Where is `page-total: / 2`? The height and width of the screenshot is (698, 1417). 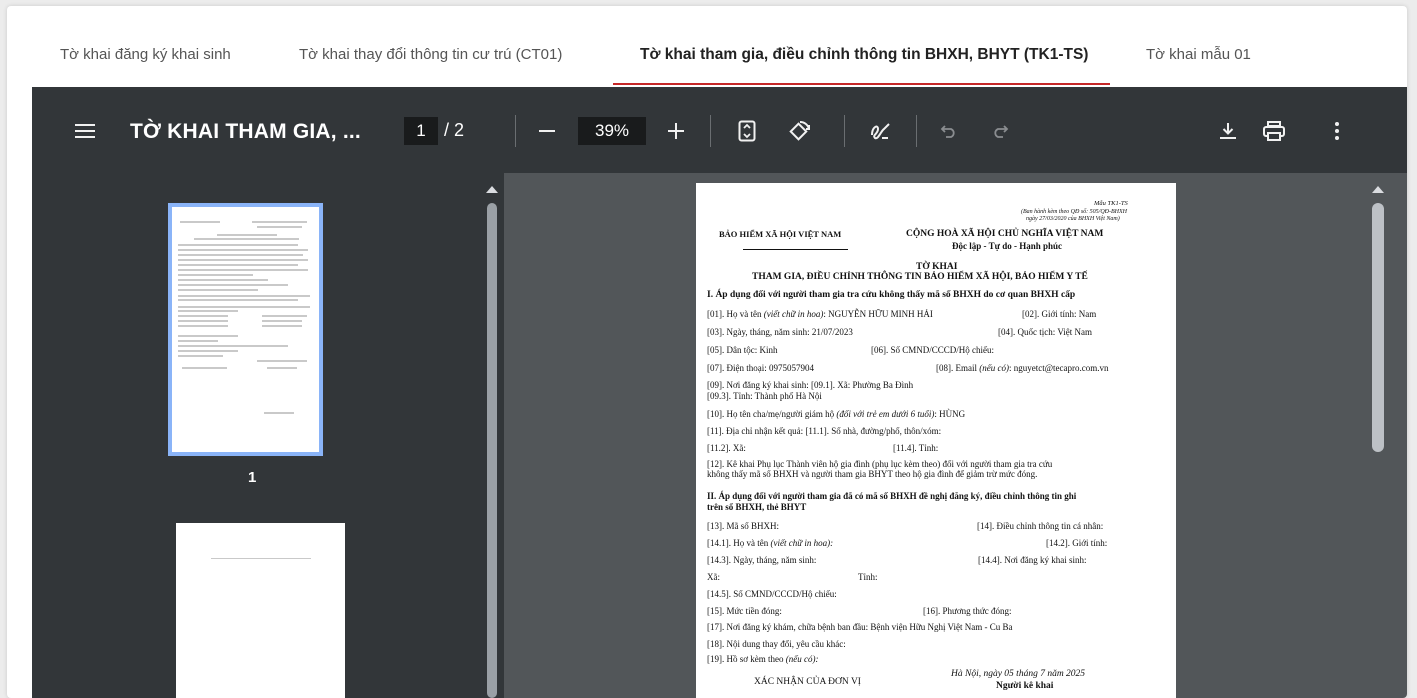
page-total: / 2 is located at coordinates (454, 130).